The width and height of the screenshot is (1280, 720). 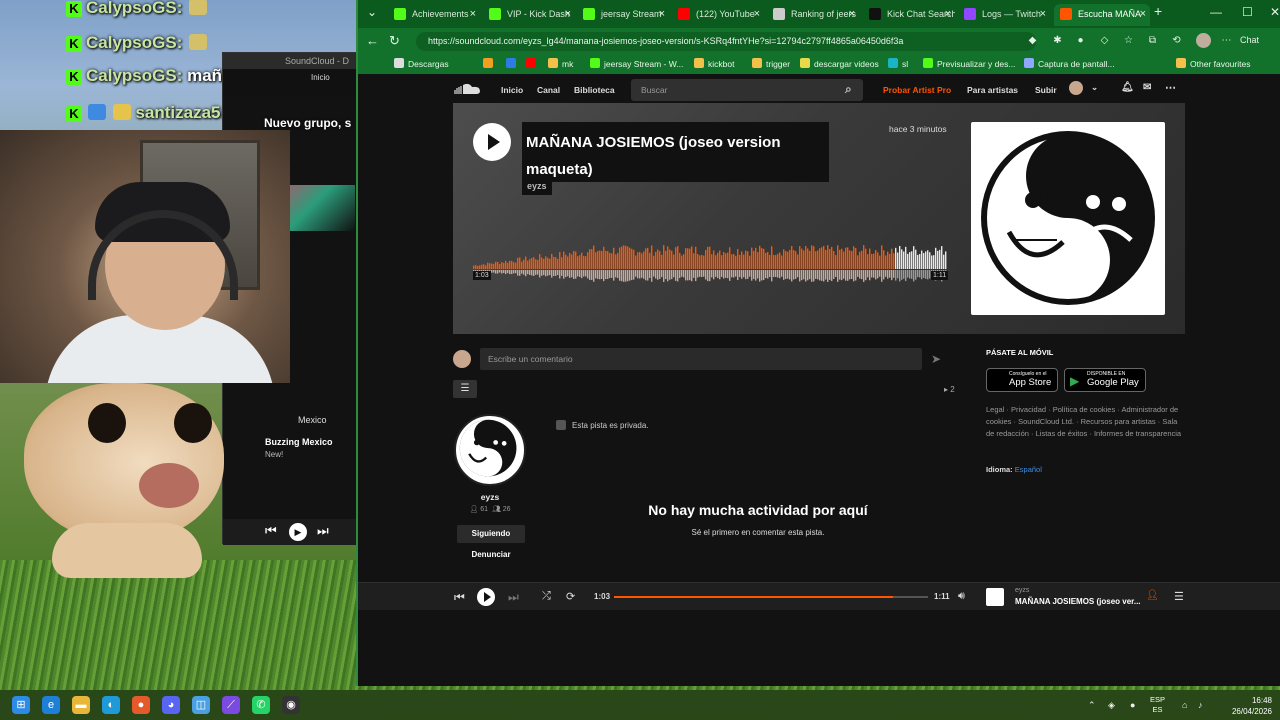 I want to click on copilot-chat-button: Chat, so click(x=1260, y=40).